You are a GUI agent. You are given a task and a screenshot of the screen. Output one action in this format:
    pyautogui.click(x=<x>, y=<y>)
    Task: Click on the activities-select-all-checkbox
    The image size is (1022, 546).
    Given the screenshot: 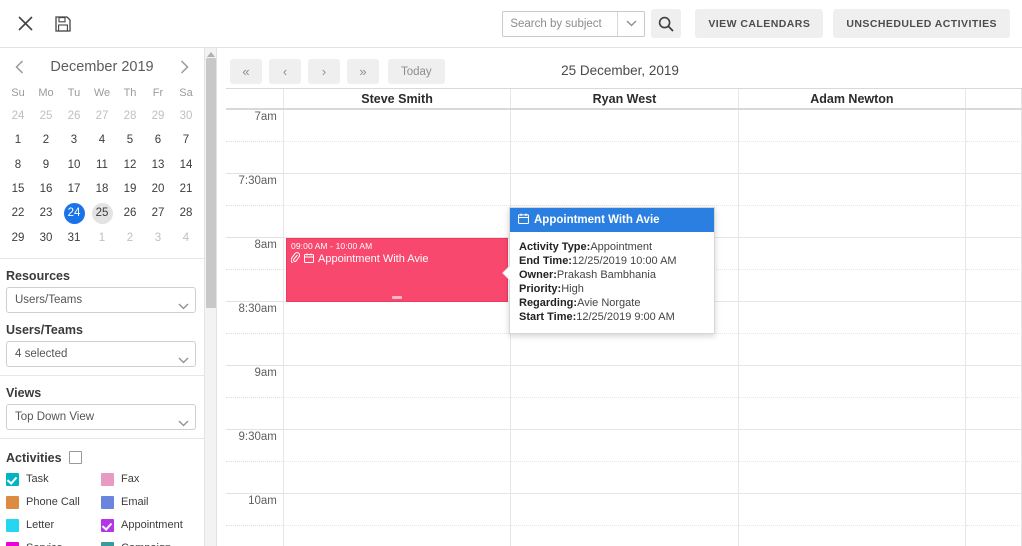 What is the action you would take?
    pyautogui.click(x=75, y=458)
    